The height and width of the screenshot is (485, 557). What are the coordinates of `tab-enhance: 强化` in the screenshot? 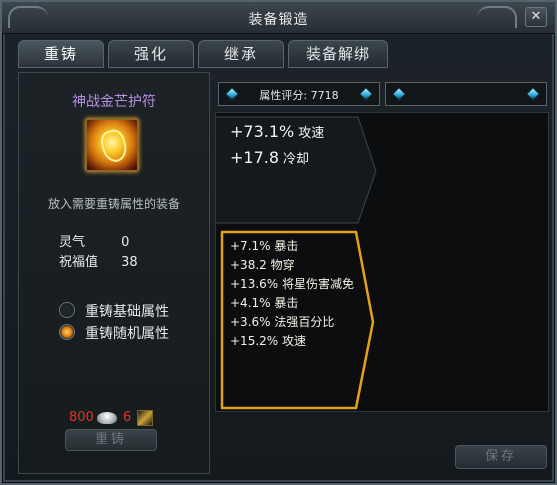 It's located at (151, 54).